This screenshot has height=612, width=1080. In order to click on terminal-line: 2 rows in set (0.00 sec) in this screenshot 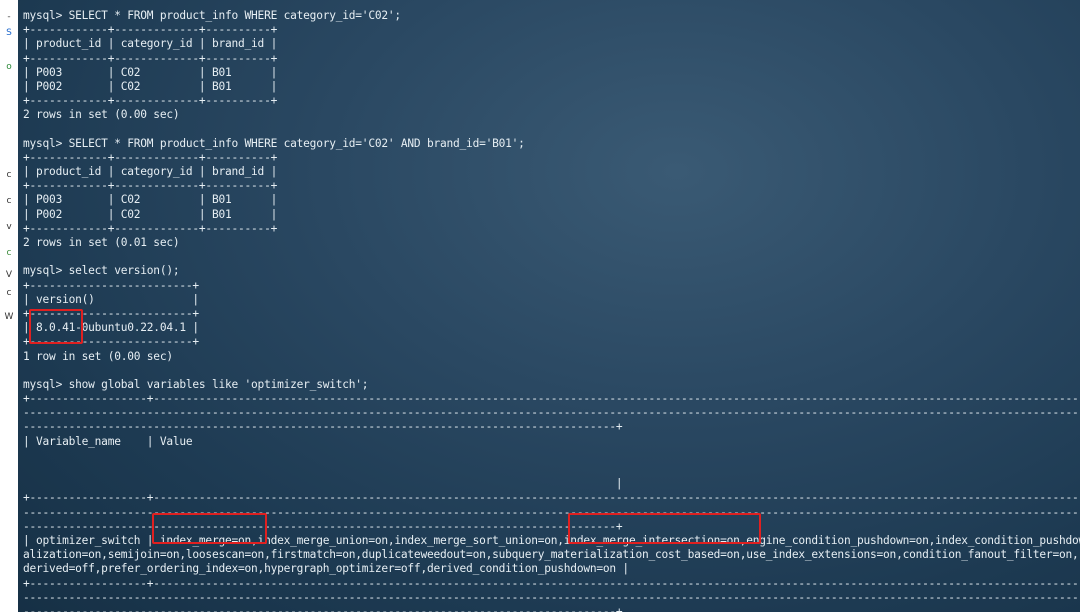, I will do `click(101, 115)`.